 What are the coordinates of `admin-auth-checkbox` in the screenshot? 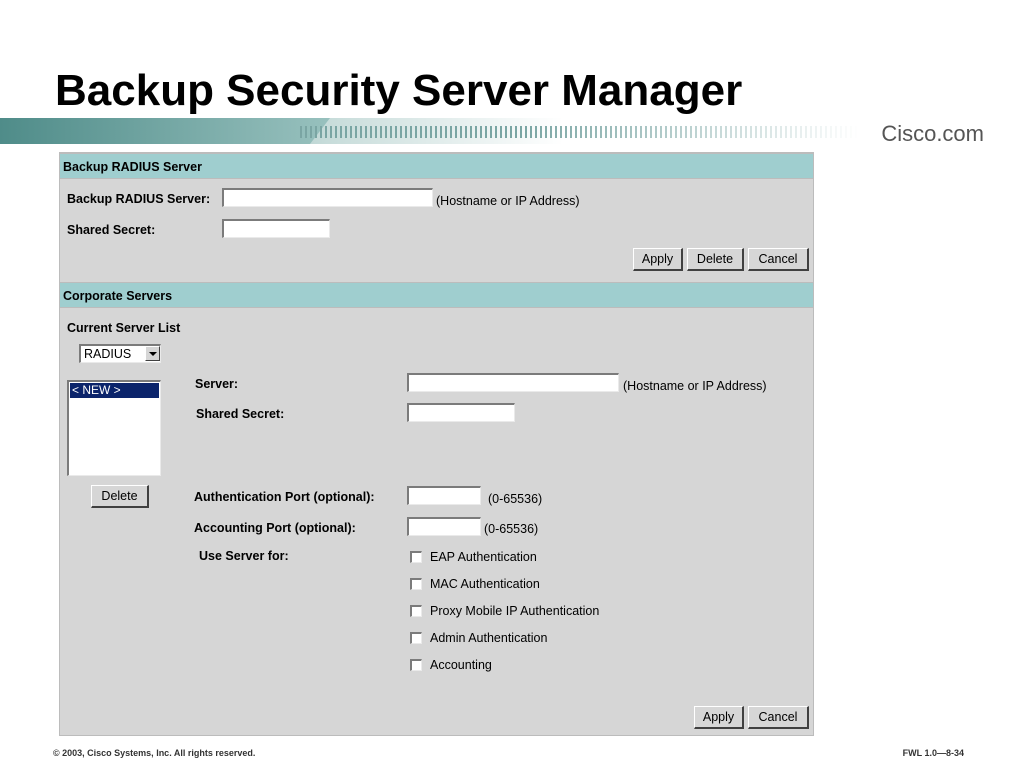 It's located at (416, 638).